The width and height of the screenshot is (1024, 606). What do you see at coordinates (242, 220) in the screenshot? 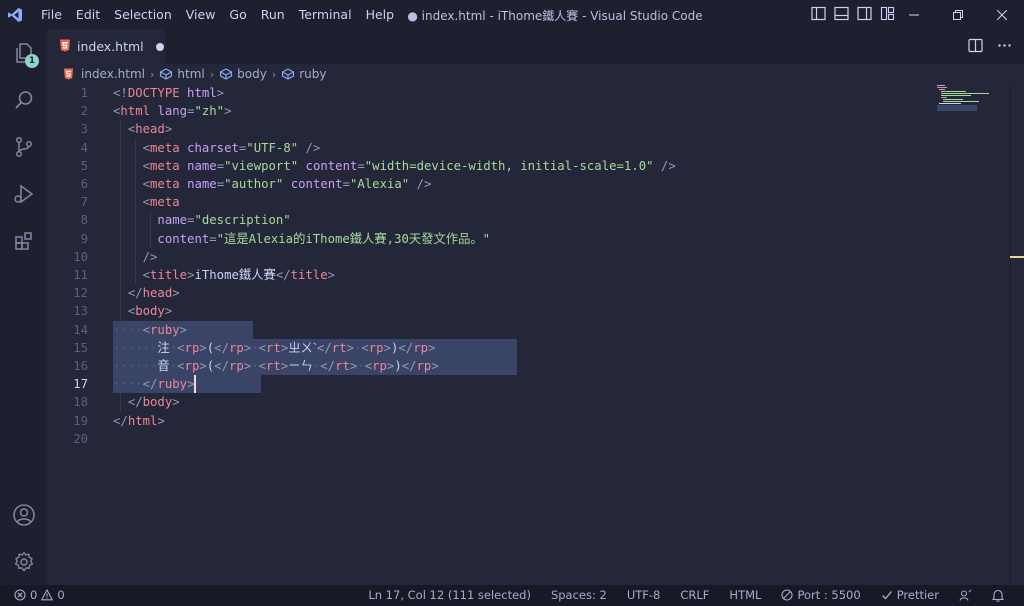
I see `syntax-token: "description"` at bounding box center [242, 220].